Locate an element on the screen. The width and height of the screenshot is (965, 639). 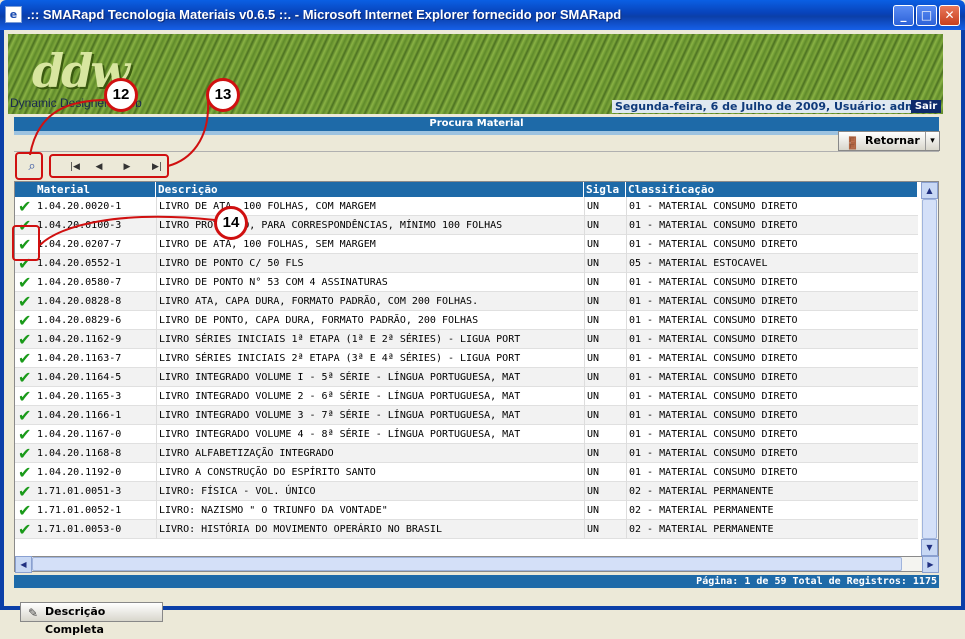
full-description-button: ✎ Descrição Completa is located at coordinates (91, 619).